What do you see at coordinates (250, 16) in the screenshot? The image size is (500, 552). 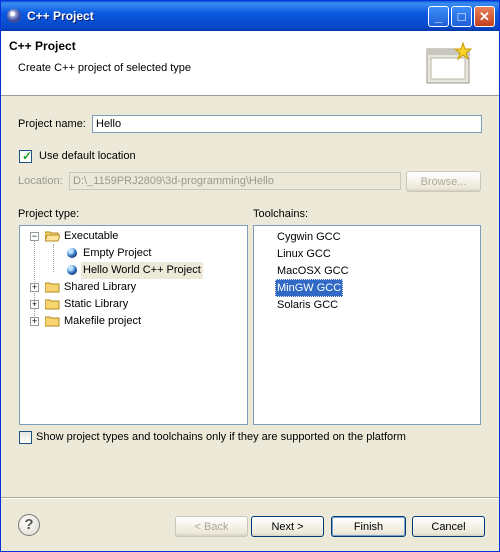 I see `title-bar: C++ Project _ □ ✕` at bounding box center [250, 16].